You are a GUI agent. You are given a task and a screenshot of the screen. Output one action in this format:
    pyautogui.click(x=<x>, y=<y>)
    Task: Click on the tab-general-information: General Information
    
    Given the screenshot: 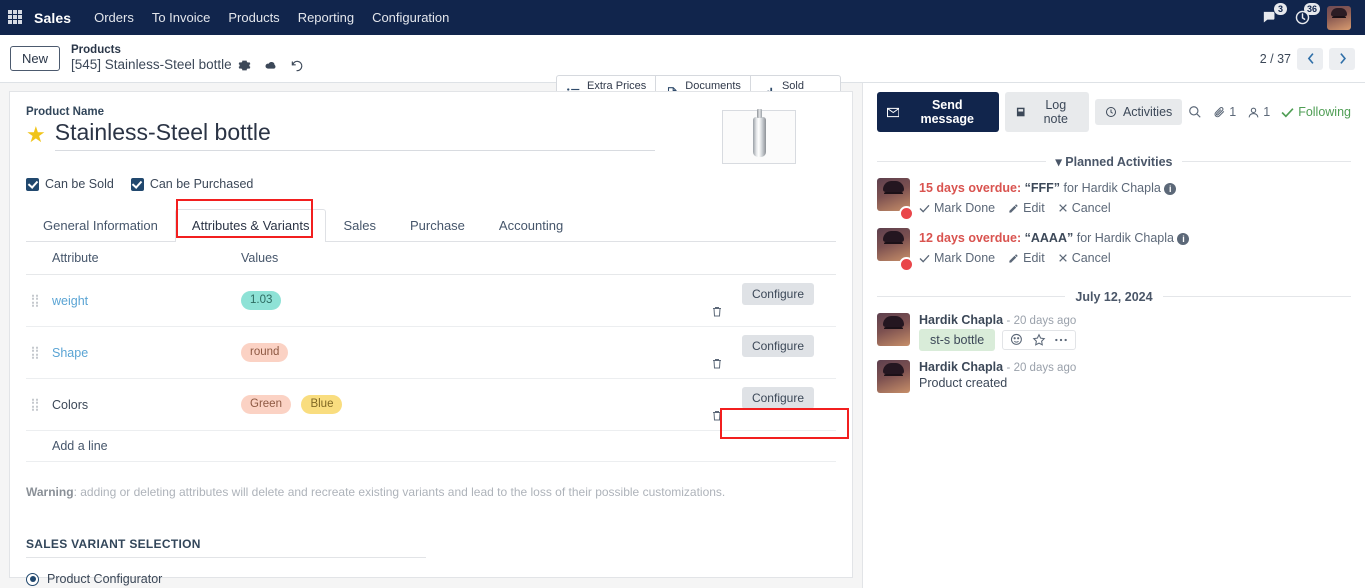 What is the action you would take?
    pyautogui.click(x=100, y=225)
    